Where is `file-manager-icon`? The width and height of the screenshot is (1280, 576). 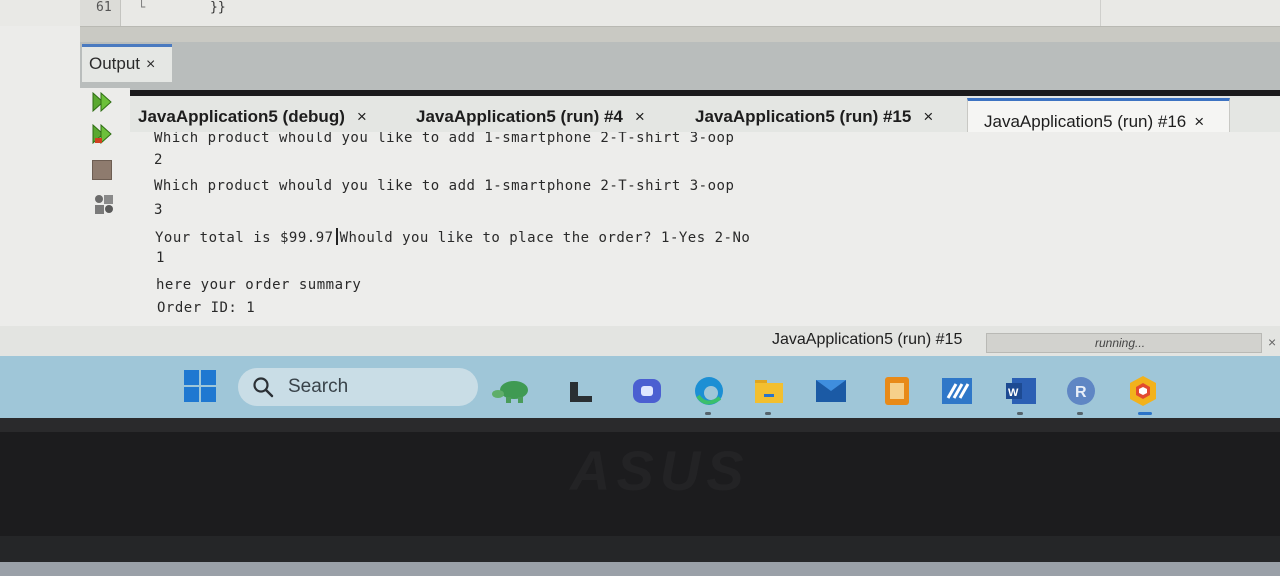 file-manager-icon is located at coordinates (583, 391).